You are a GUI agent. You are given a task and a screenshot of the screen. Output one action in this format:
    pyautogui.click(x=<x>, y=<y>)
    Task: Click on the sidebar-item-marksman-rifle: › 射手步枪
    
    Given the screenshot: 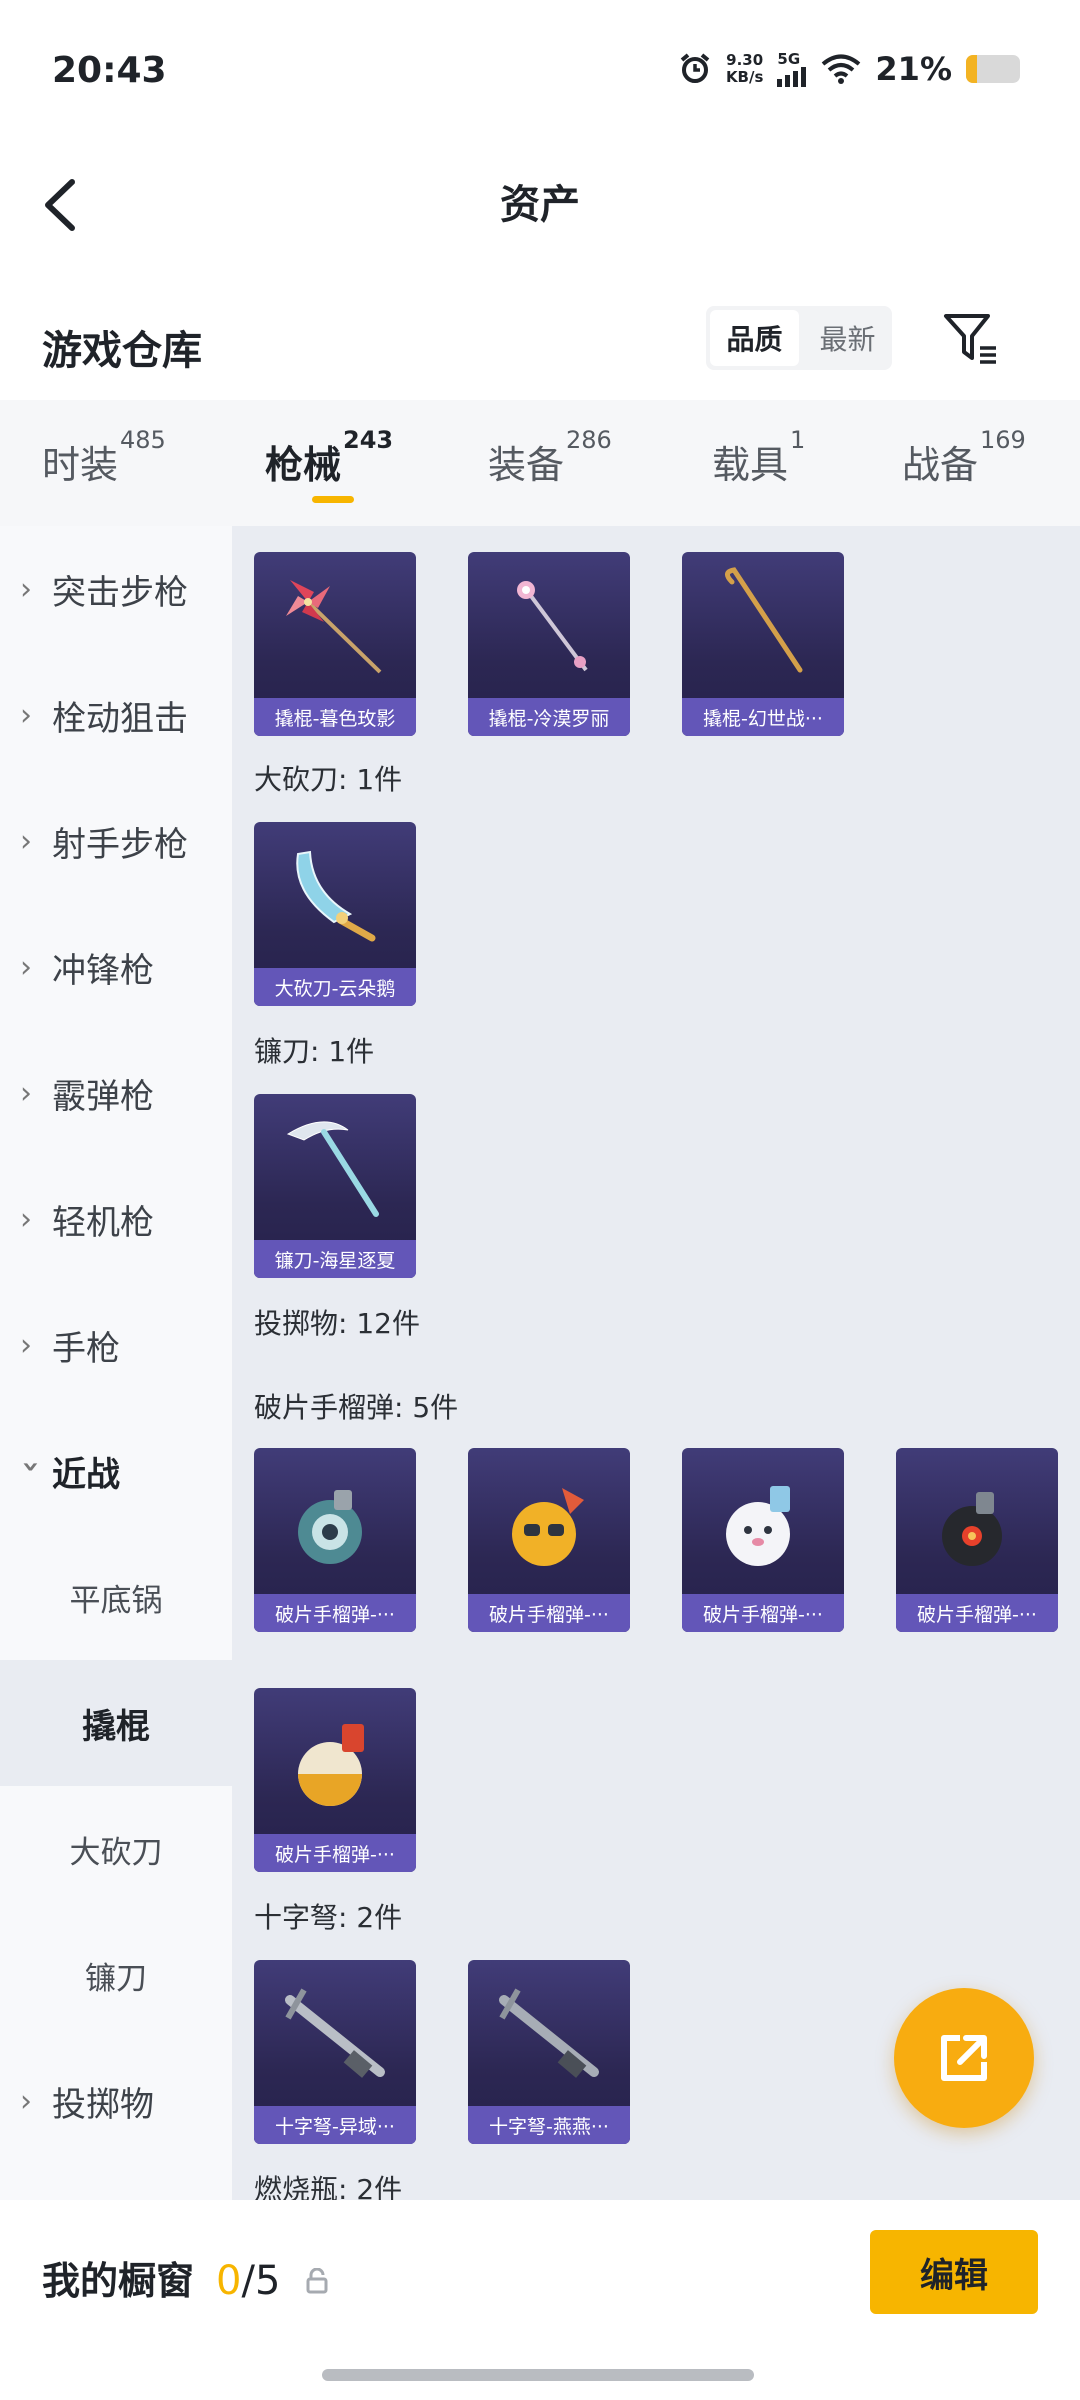 What is the action you would take?
    pyautogui.click(x=116, y=841)
    